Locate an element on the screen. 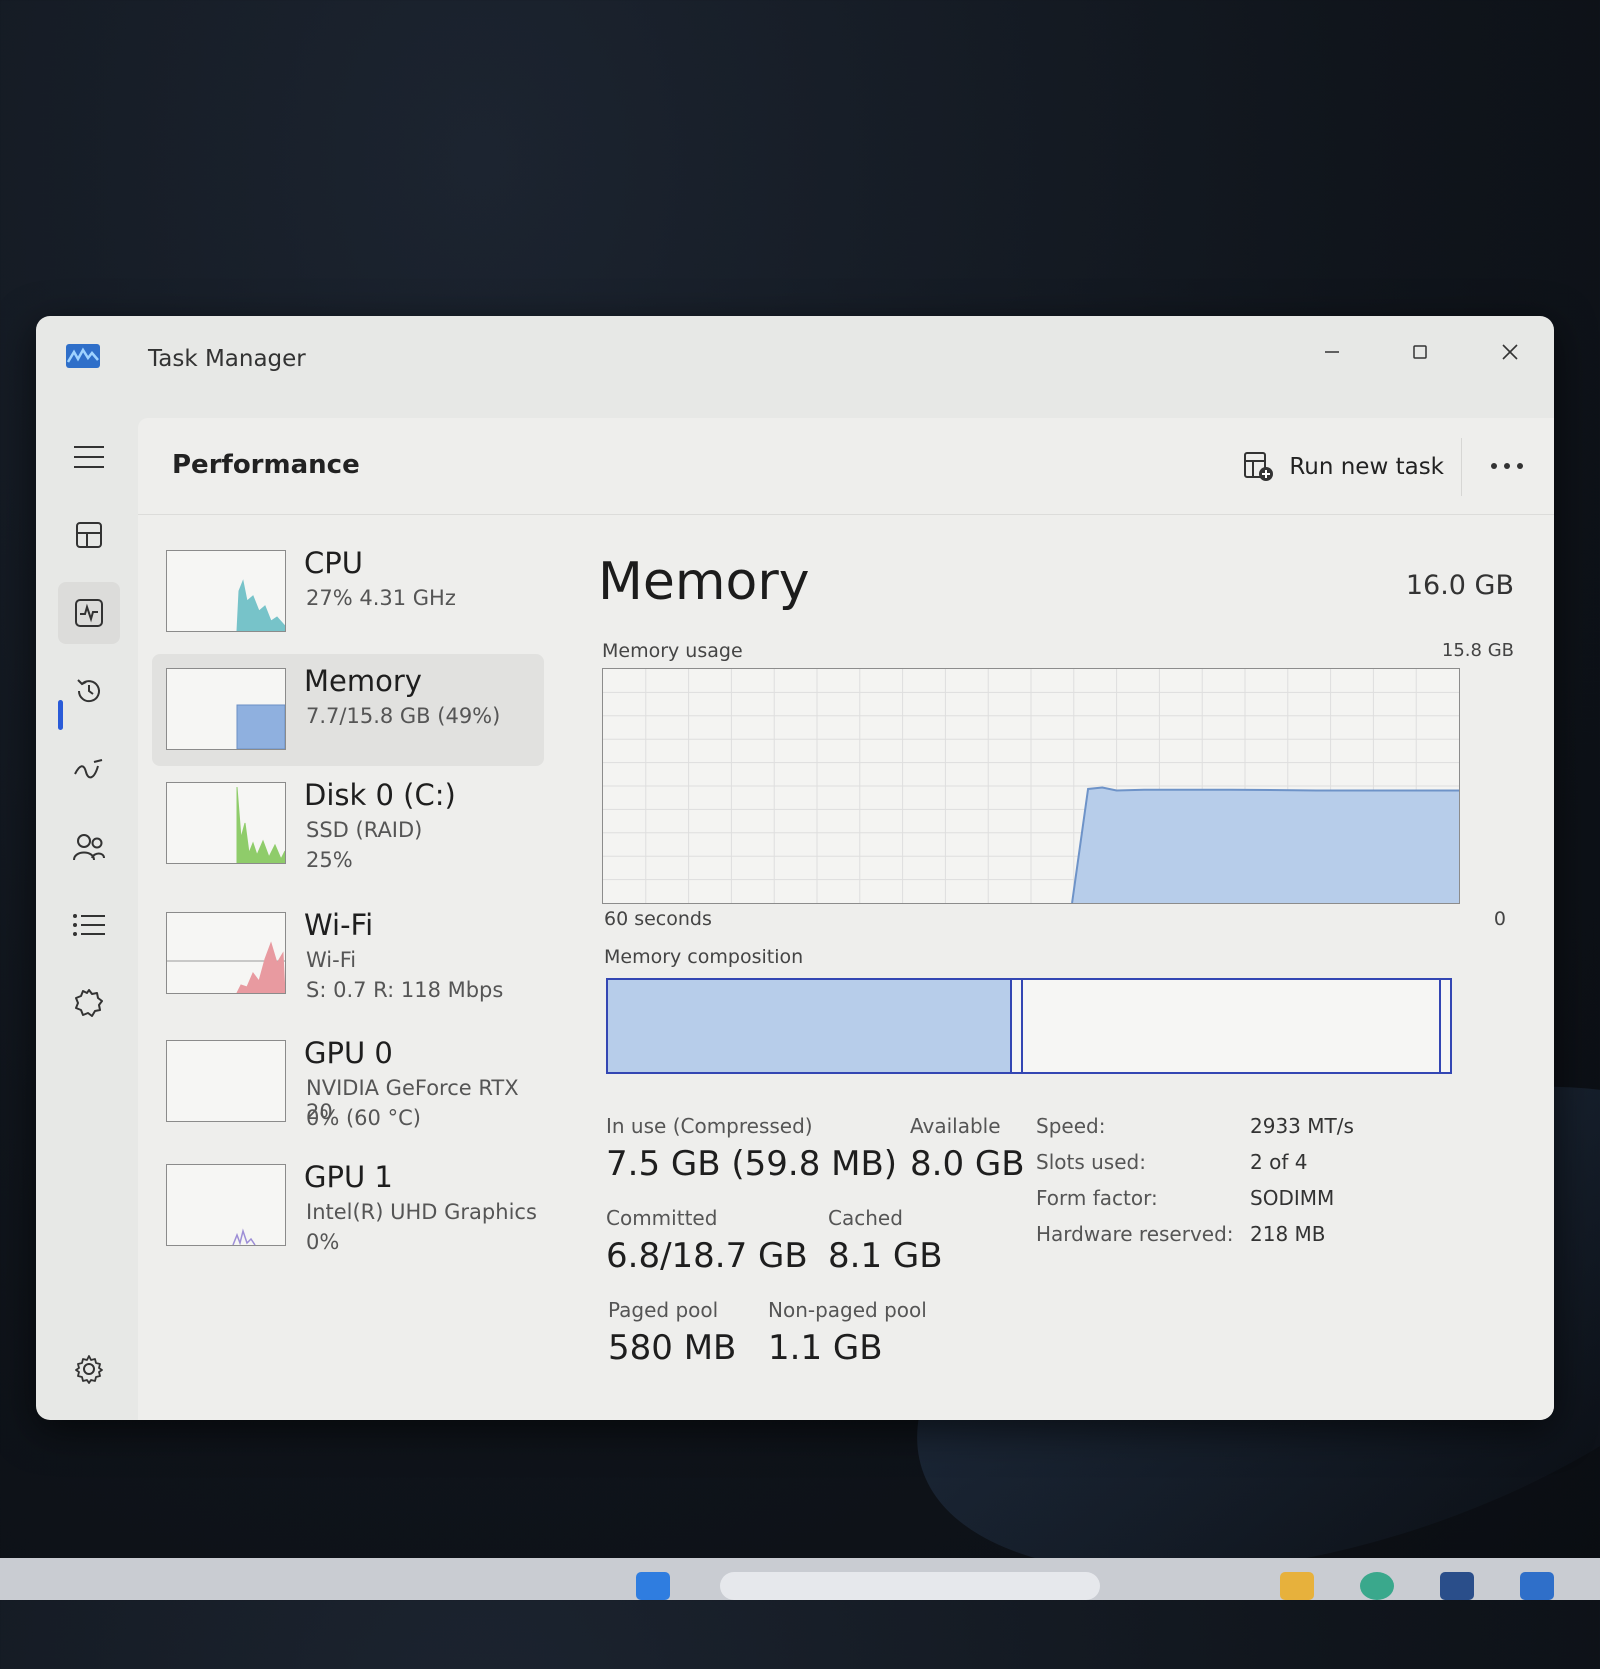  stat-in-use-value: 7.5 GB (59.8 MB) is located at coordinates (752, 1164).